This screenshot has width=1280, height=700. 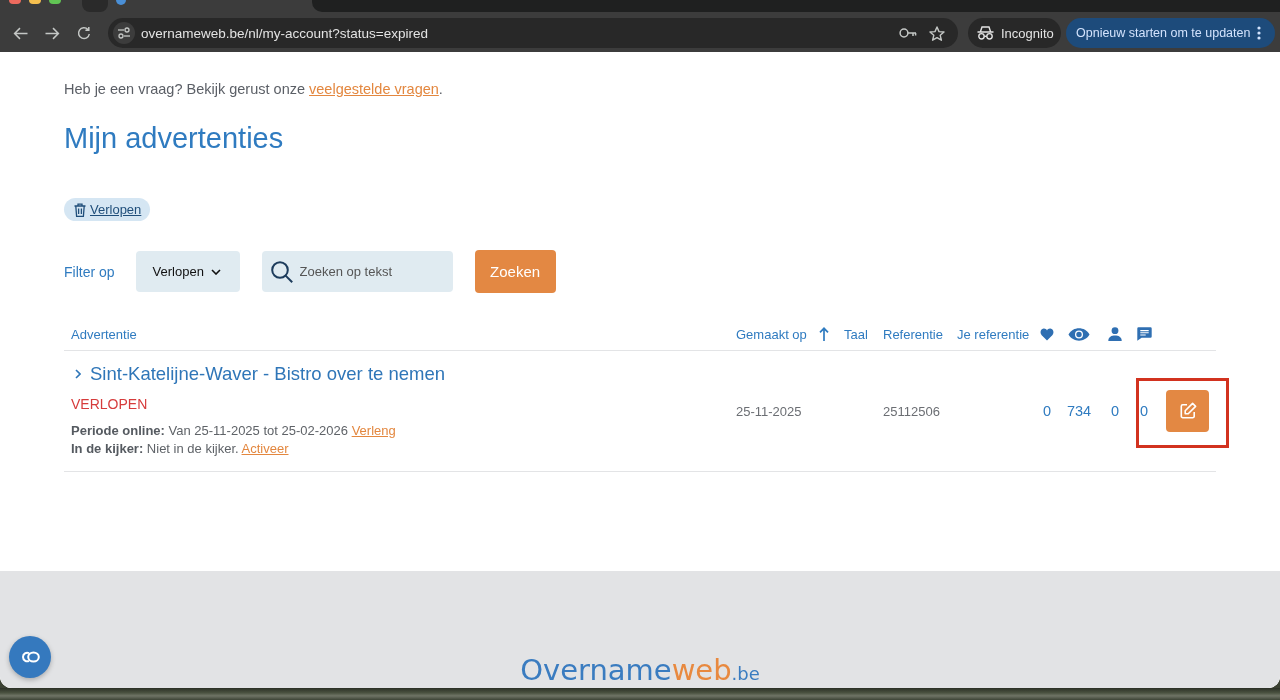 What do you see at coordinates (35, 2) in the screenshot?
I see `minimize-window-icon` at bounding box center [35, 2].